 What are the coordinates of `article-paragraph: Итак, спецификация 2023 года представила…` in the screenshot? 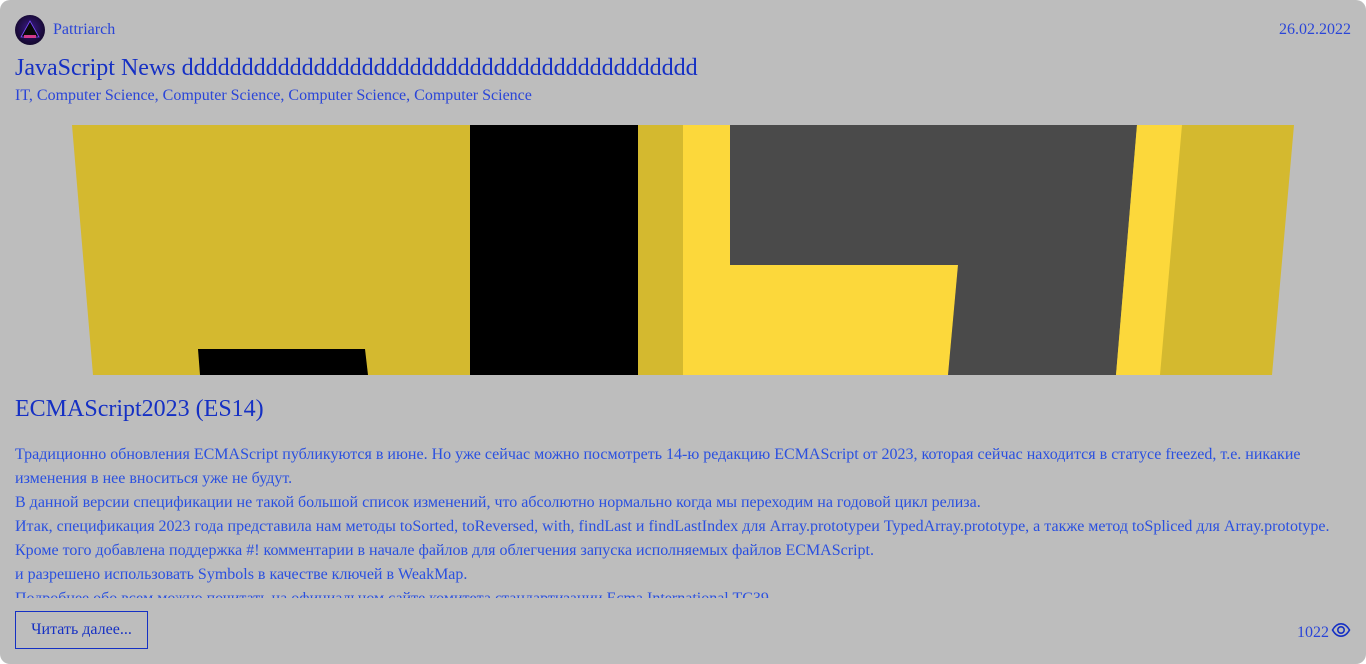 It's located at (672, 526).